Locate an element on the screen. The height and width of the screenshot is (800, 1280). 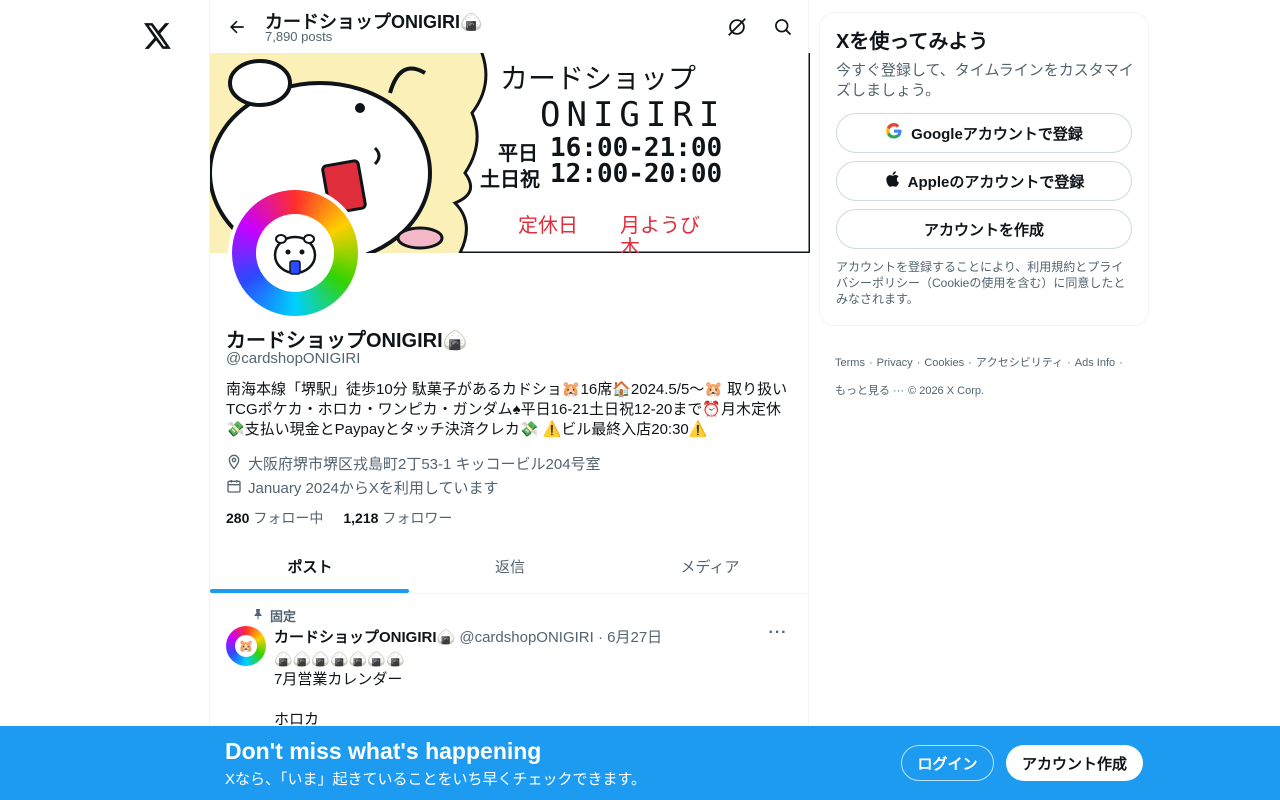
tab-media: メディア is located at coordinates (710, 566).